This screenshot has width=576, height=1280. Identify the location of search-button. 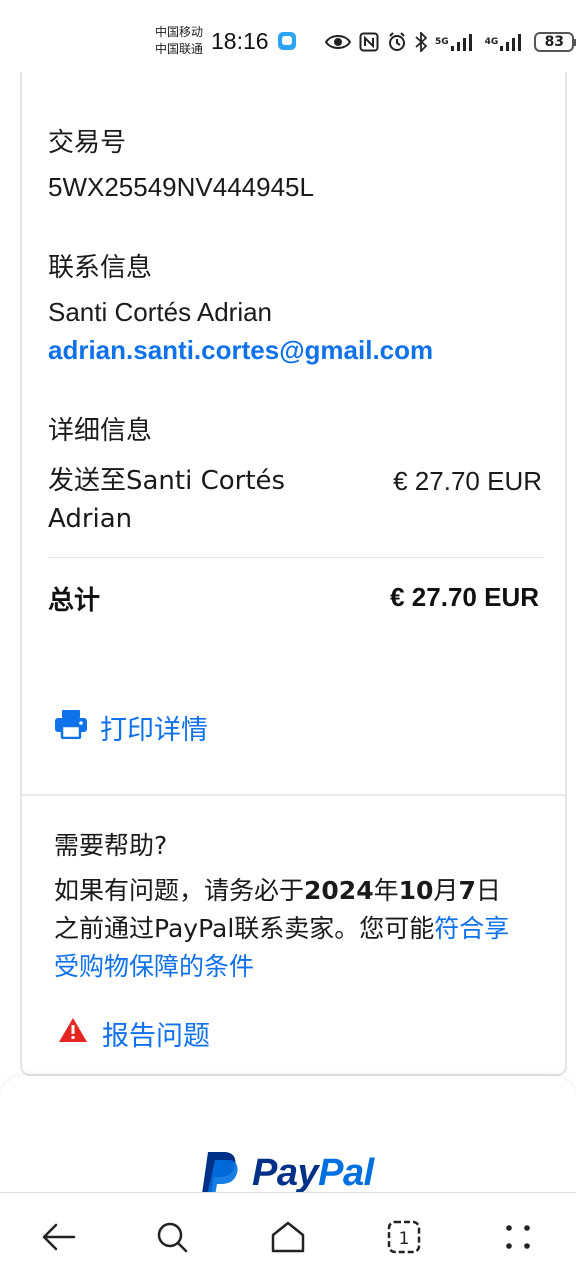
(172, 1237).